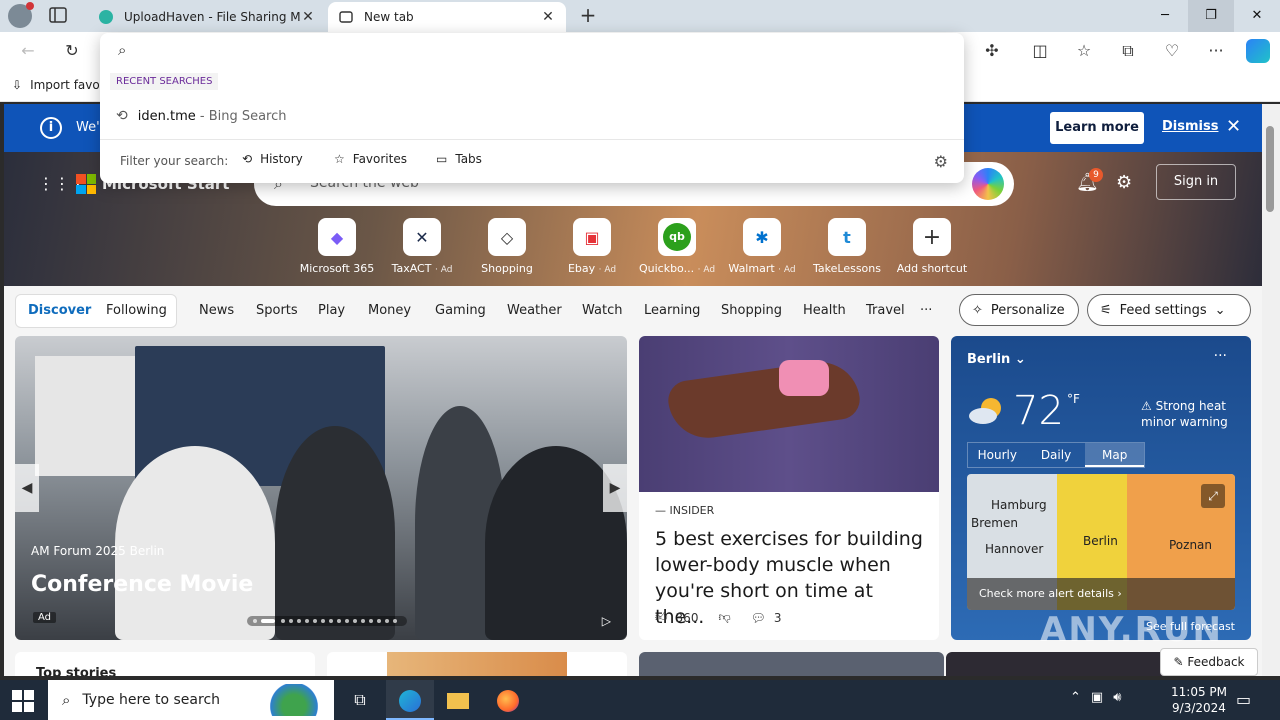 The height and width of the screenshot is (720, 1280). What do you see at coordinates (1271, 390) in the screenshot?
I see `page-scrollbar` at bounding box center [1271, 390].